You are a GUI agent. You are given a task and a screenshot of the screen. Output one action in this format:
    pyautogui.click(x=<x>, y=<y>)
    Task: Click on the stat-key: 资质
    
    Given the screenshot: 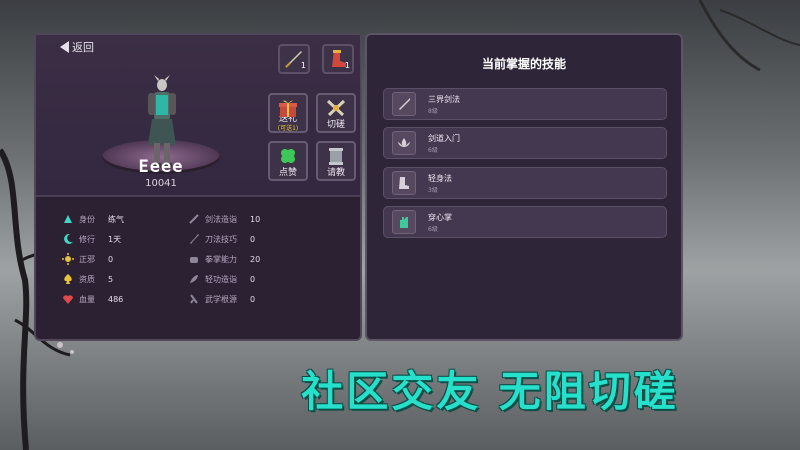 What is the action you would take?
    pyautogui.click(x=87, y=279)
    